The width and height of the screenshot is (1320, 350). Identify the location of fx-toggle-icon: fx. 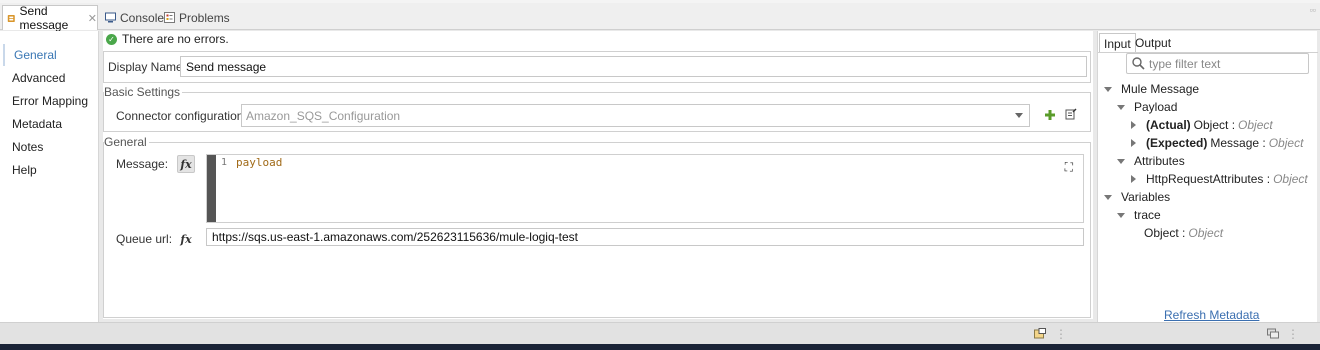
(186, 239).